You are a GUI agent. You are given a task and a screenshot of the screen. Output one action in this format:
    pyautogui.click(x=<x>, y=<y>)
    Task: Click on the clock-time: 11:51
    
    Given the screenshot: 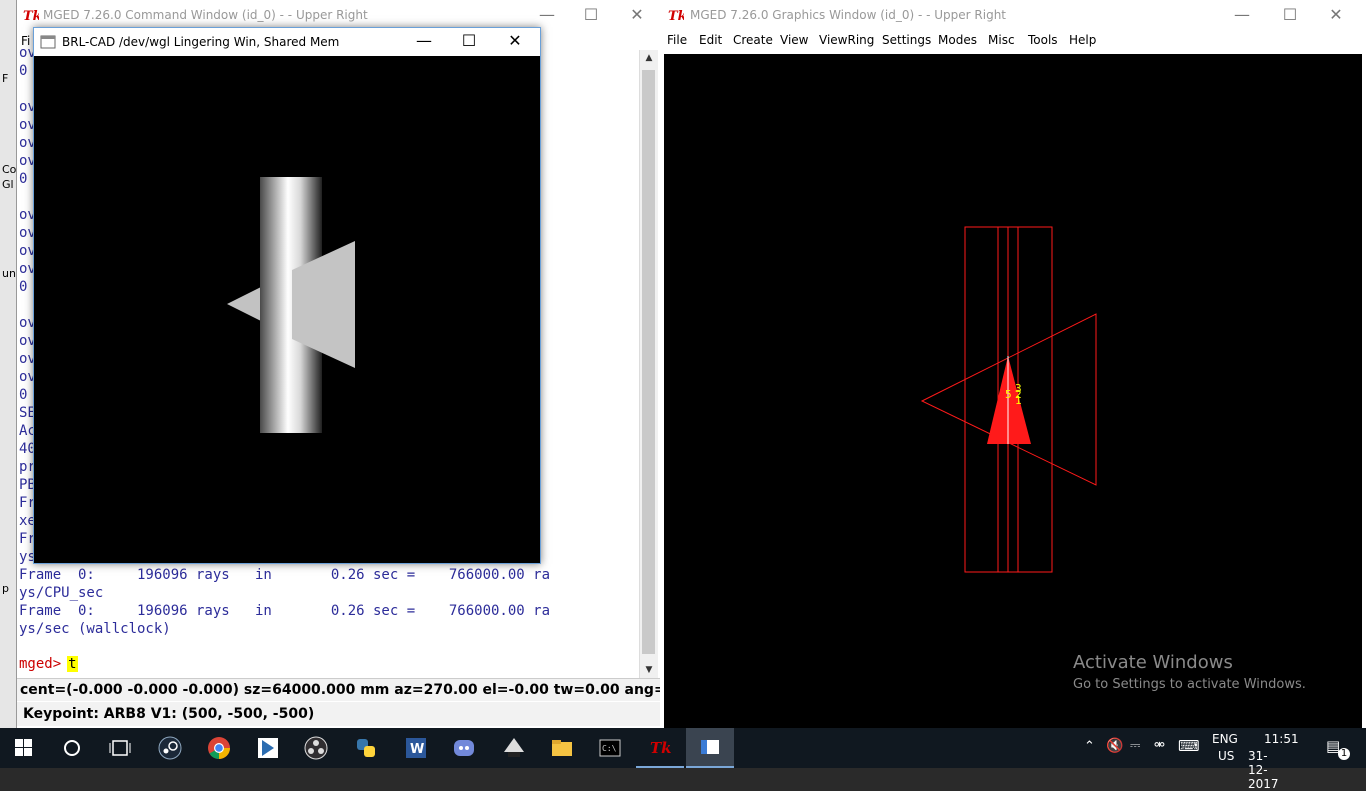 What is the action you would take?
    pyautogui.click(x=1281, y=739)
    